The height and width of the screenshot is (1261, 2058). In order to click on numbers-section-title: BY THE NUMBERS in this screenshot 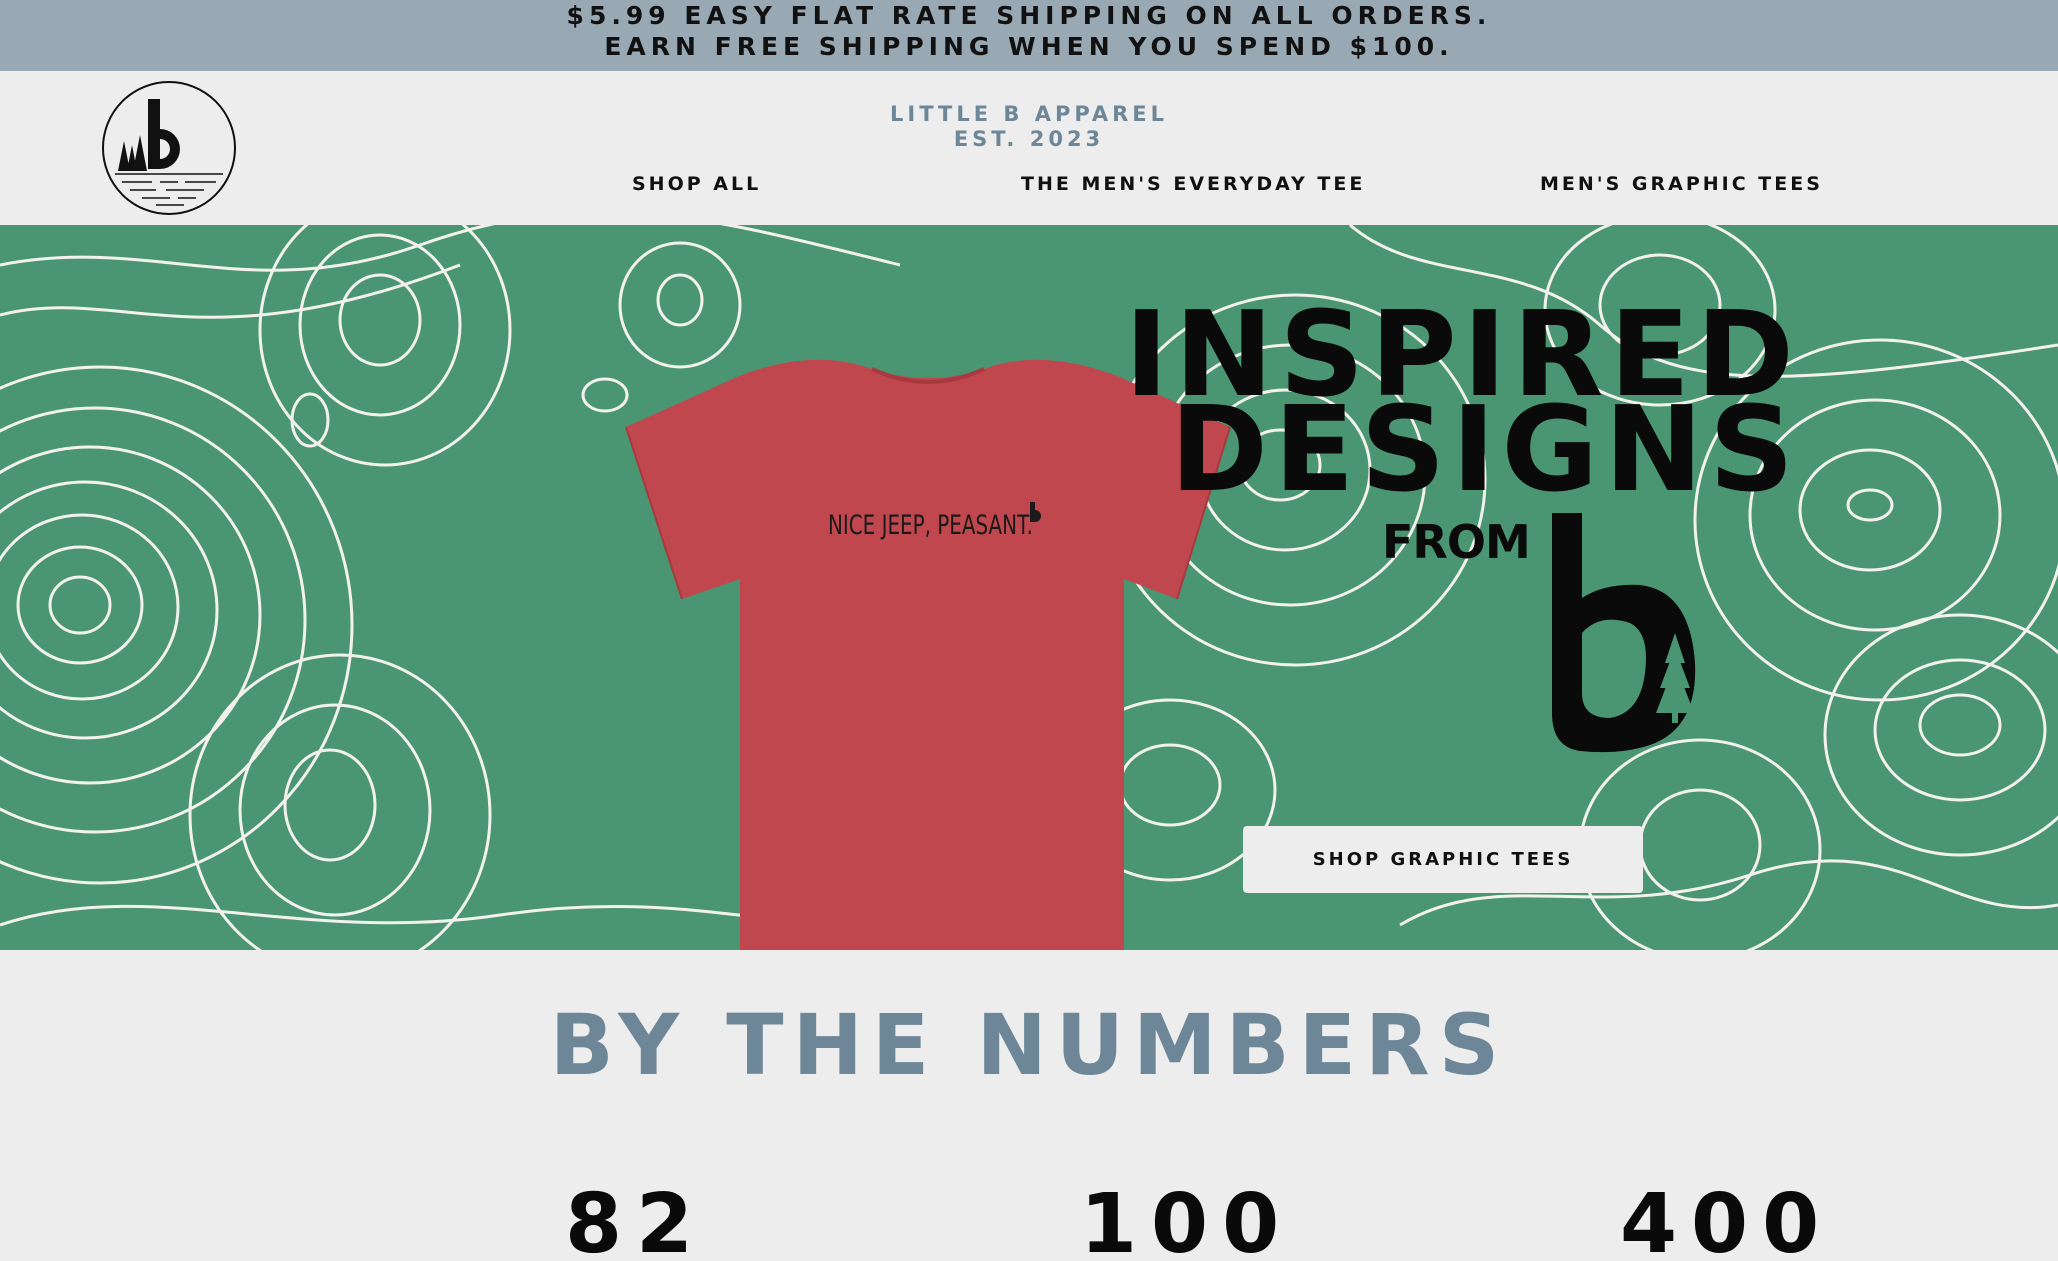, I will do `click(1029, 1045)`.